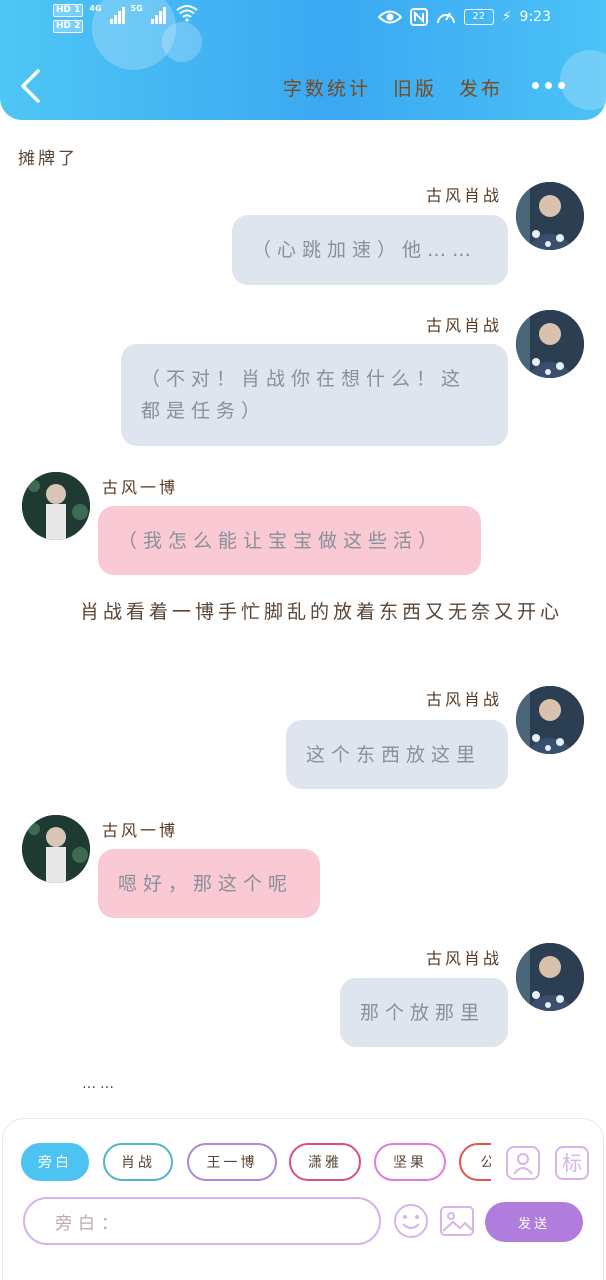 This screenshot has width=606, height=1280. Describe the element at coordinates (158, 14) in the screenshot. I see `signal2-icon` at that location.